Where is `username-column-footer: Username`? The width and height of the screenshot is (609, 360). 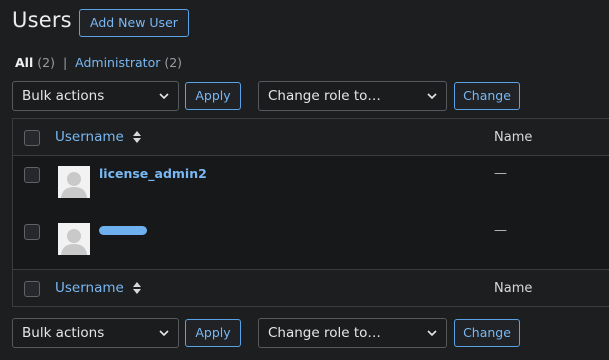
username-column-footer: Username is located at coordinates (98, 288).